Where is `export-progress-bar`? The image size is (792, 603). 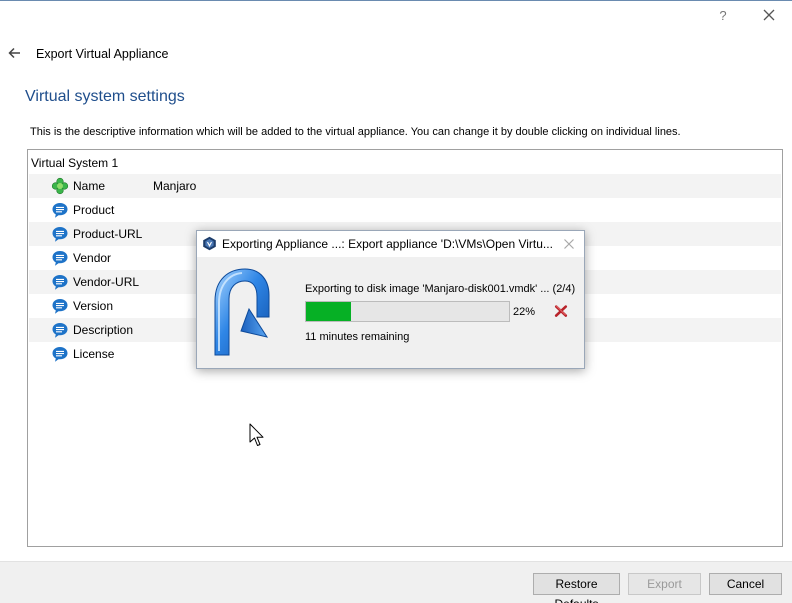
export-progress-bar is located at coordinates (407, 311).